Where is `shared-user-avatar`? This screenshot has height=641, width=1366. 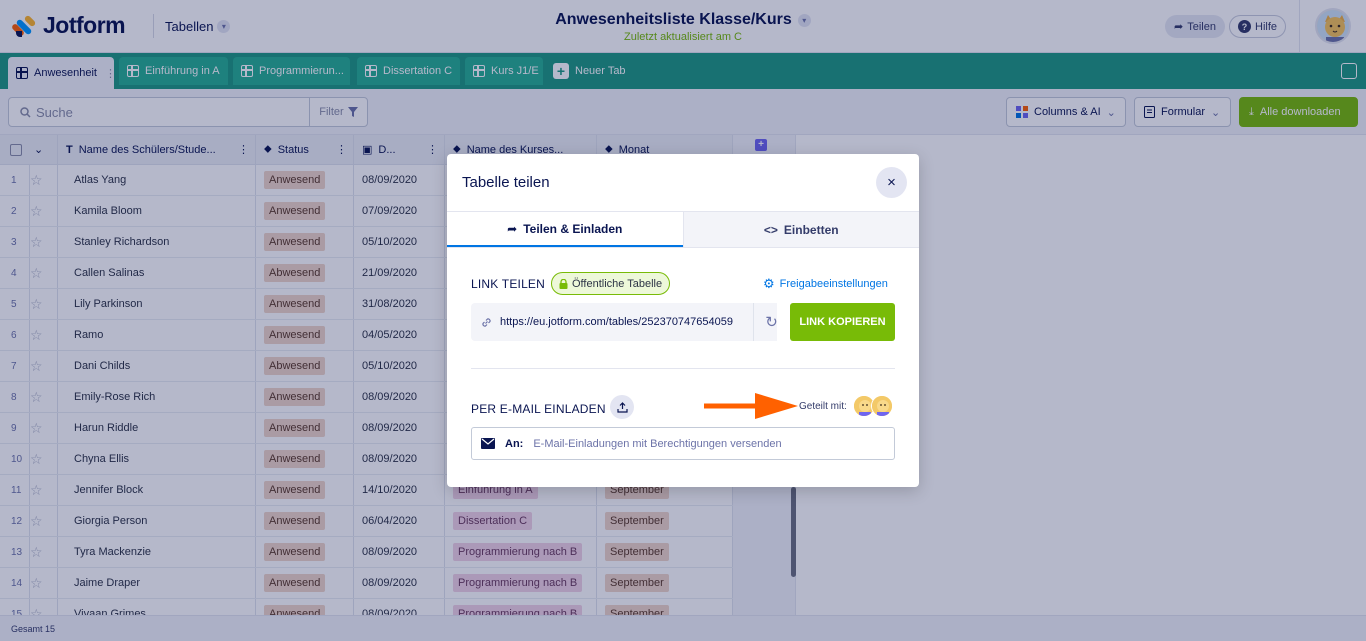
shared-user-avatar is located at coordinates (882, 406).